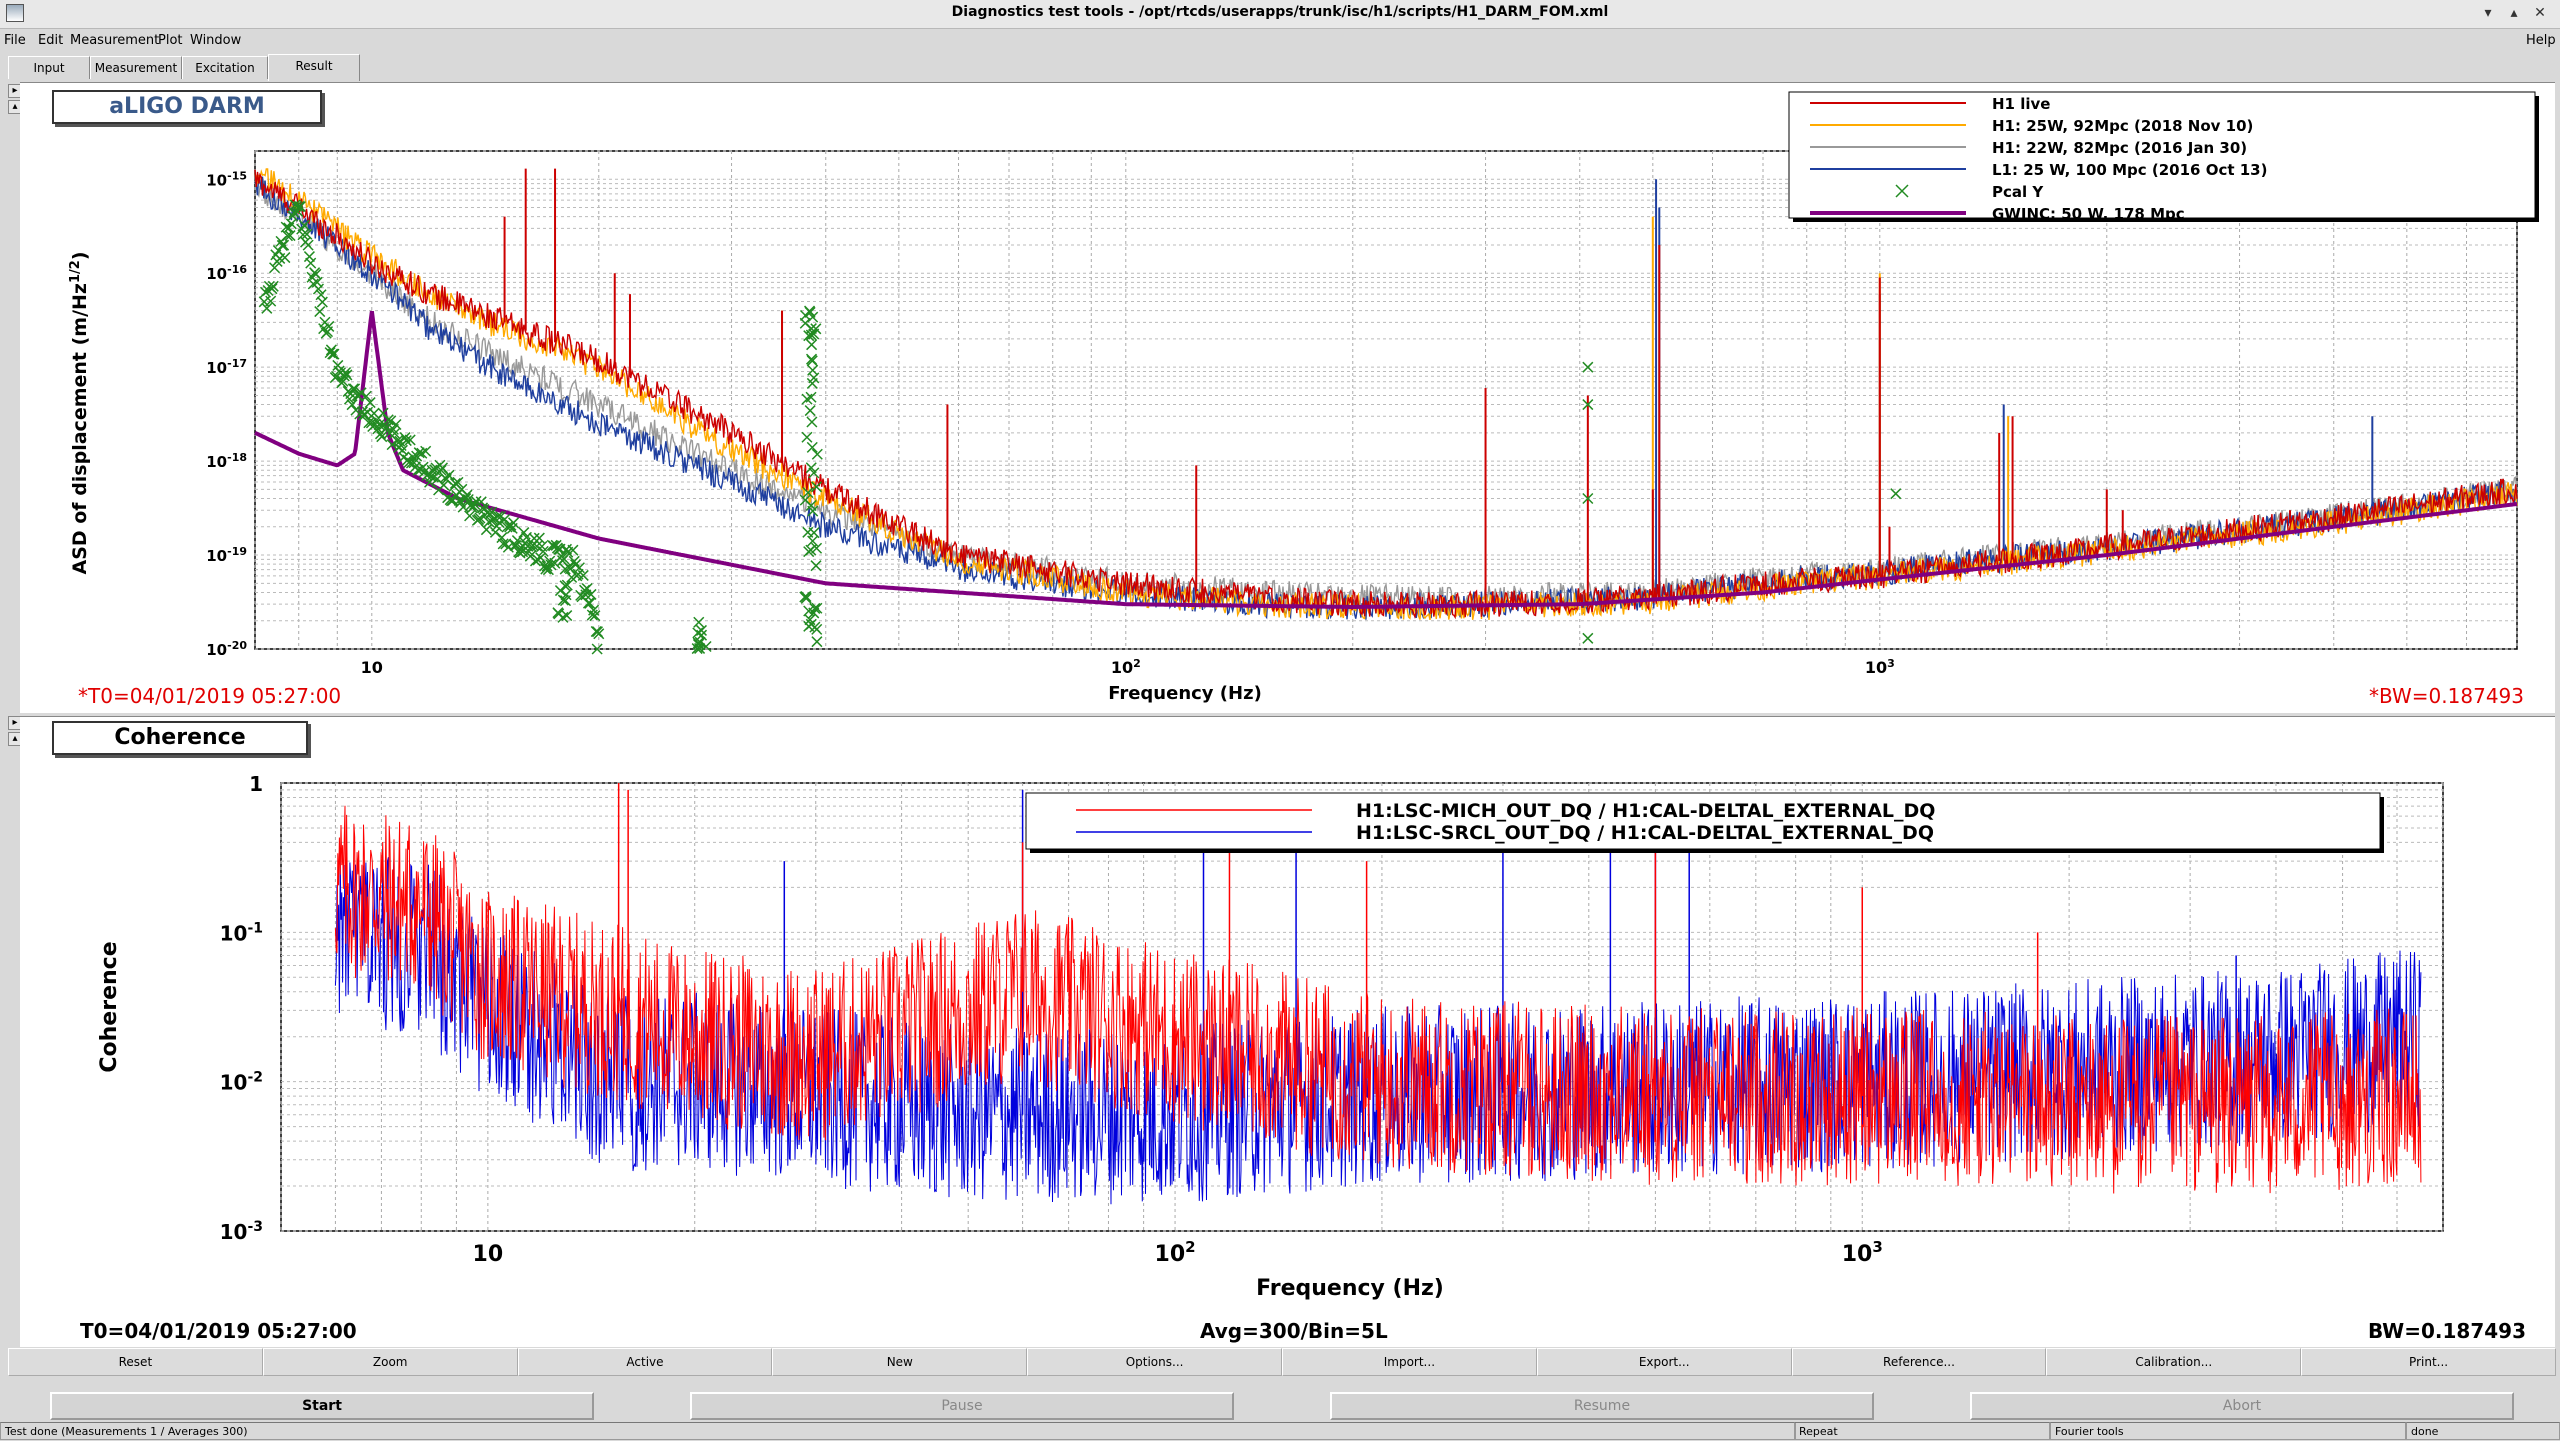 Image resolution: width=2560 pixels, height=1441 pixels. Describe the element at coordinates (241, 932) in the screenshot. I see `coherence-y-tick-label: 10-1` at that location.